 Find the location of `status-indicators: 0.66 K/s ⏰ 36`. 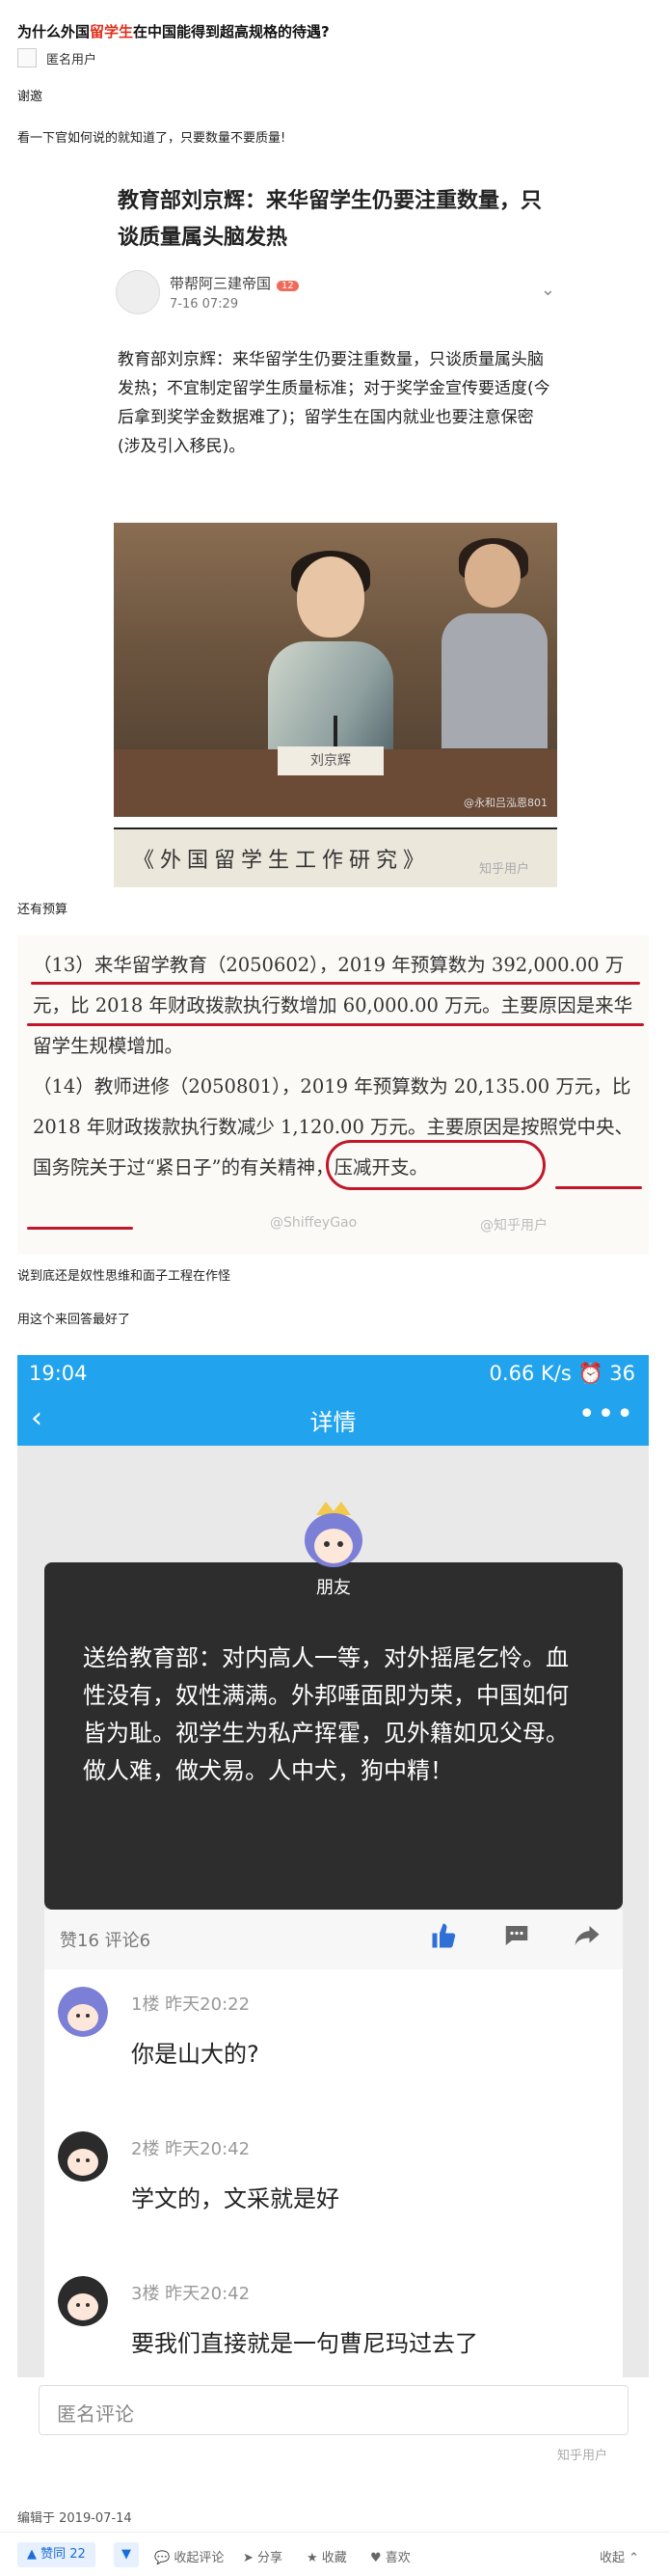

status-indicators: 0.66 K/s ⏰ 36 is located at coordinates (562, 1373).